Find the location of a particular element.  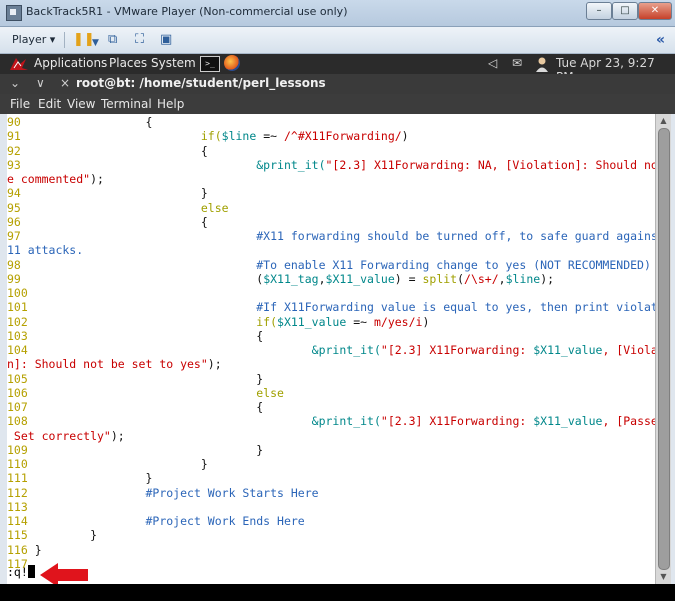

code-token: /\s+/ is located at coordinates (481, 278).